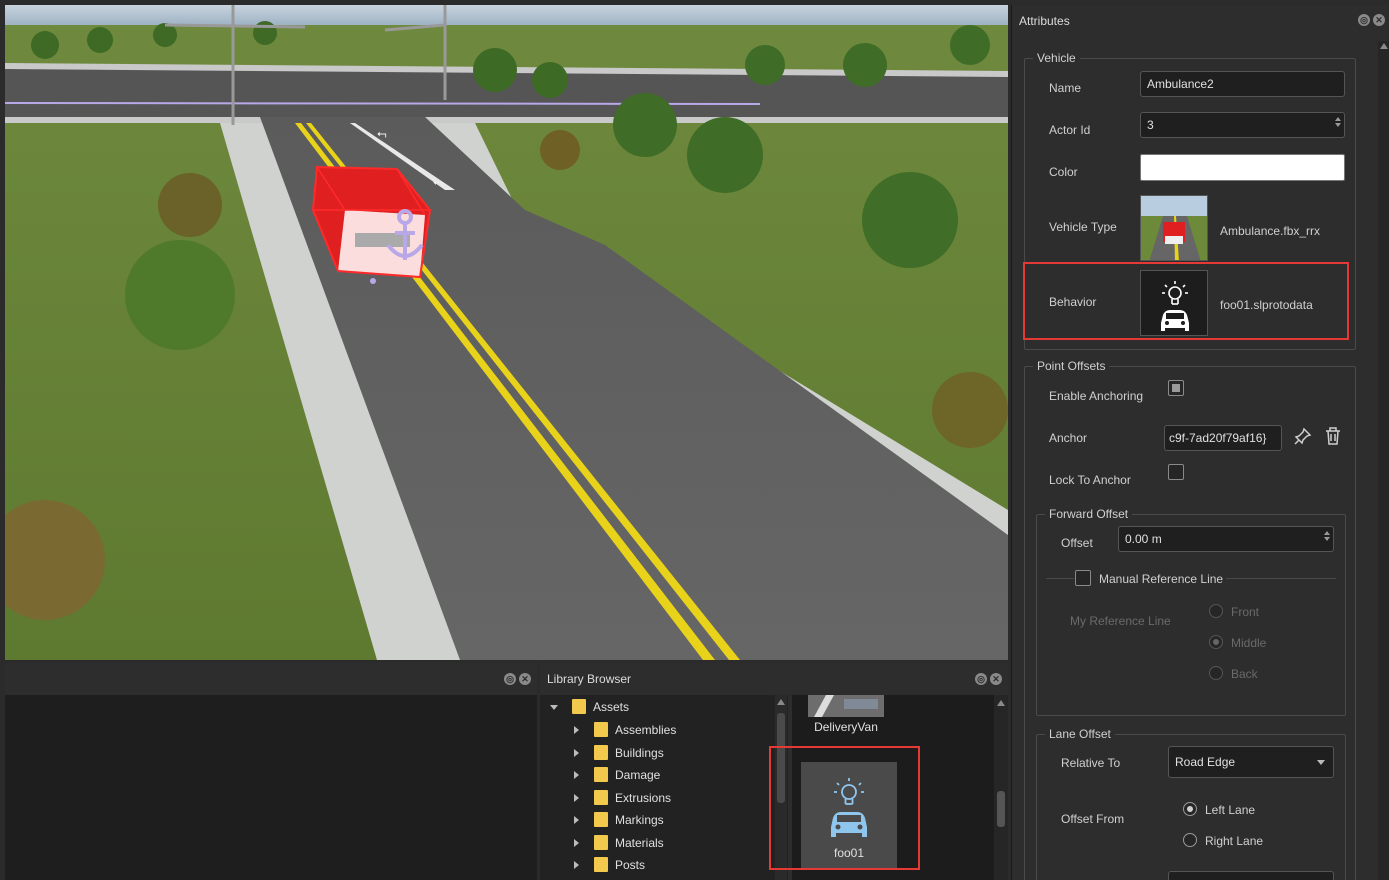  I want to click on tree-item-label: Materials, so click(639, 843).